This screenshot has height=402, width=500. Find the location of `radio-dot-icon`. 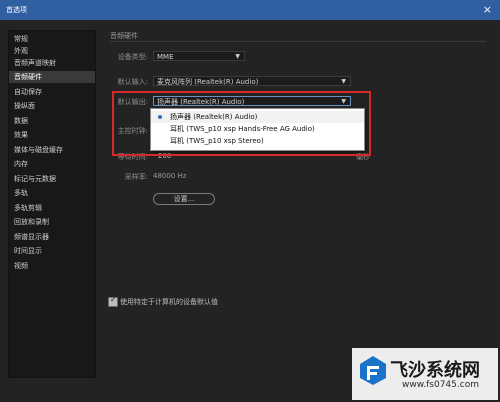

radio-dot-icon is located at coordinates (160, 117).